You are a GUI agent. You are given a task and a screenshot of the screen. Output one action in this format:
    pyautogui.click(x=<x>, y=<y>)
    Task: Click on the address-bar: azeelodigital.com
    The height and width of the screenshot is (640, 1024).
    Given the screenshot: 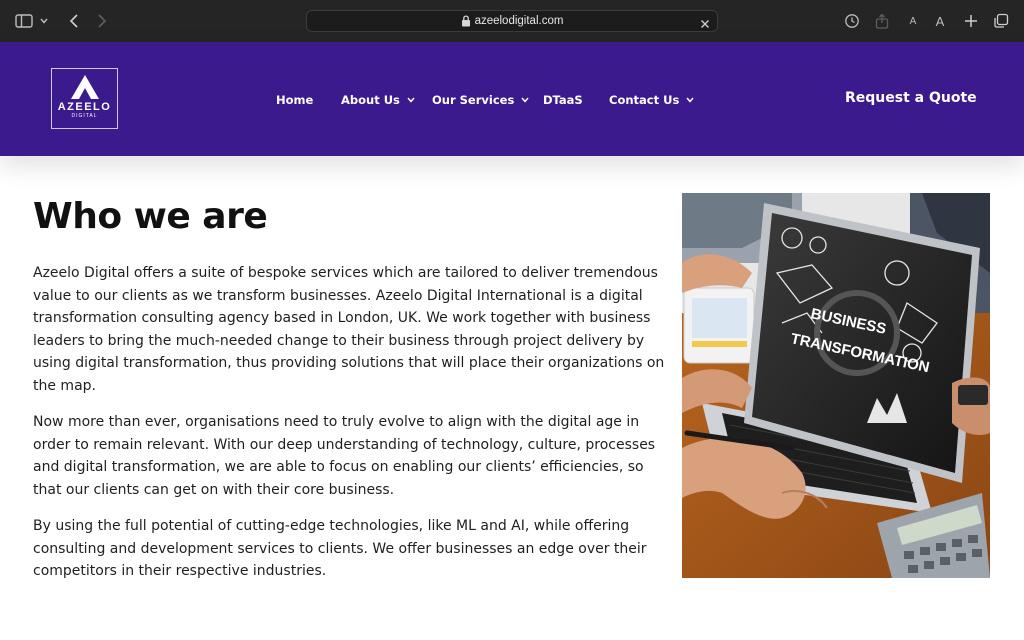 What is the action you would take?
    pyautogui.click(x=512, y=21)
    